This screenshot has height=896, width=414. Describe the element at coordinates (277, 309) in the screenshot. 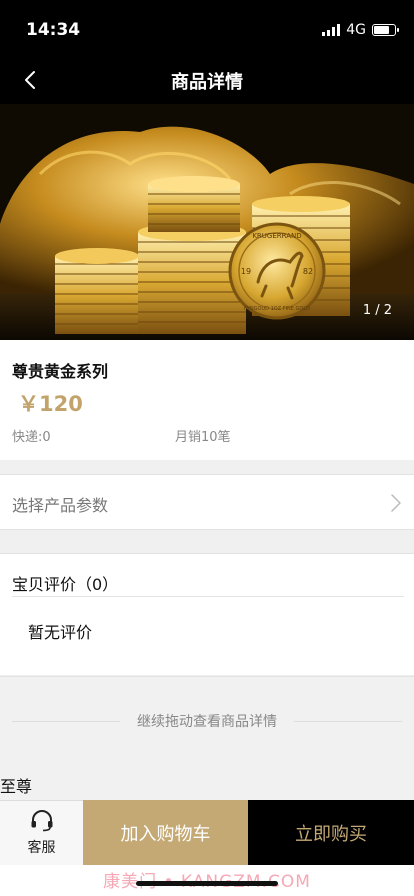

I see `coin-text-bottom: FYNGOUD 1OZ FINE GOLD` at that location.